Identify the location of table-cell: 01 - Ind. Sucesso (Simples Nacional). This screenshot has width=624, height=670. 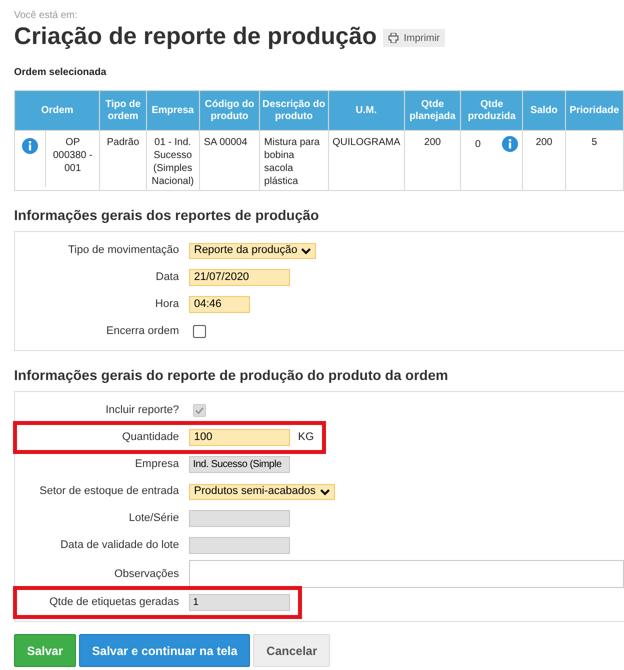
(173, 162).